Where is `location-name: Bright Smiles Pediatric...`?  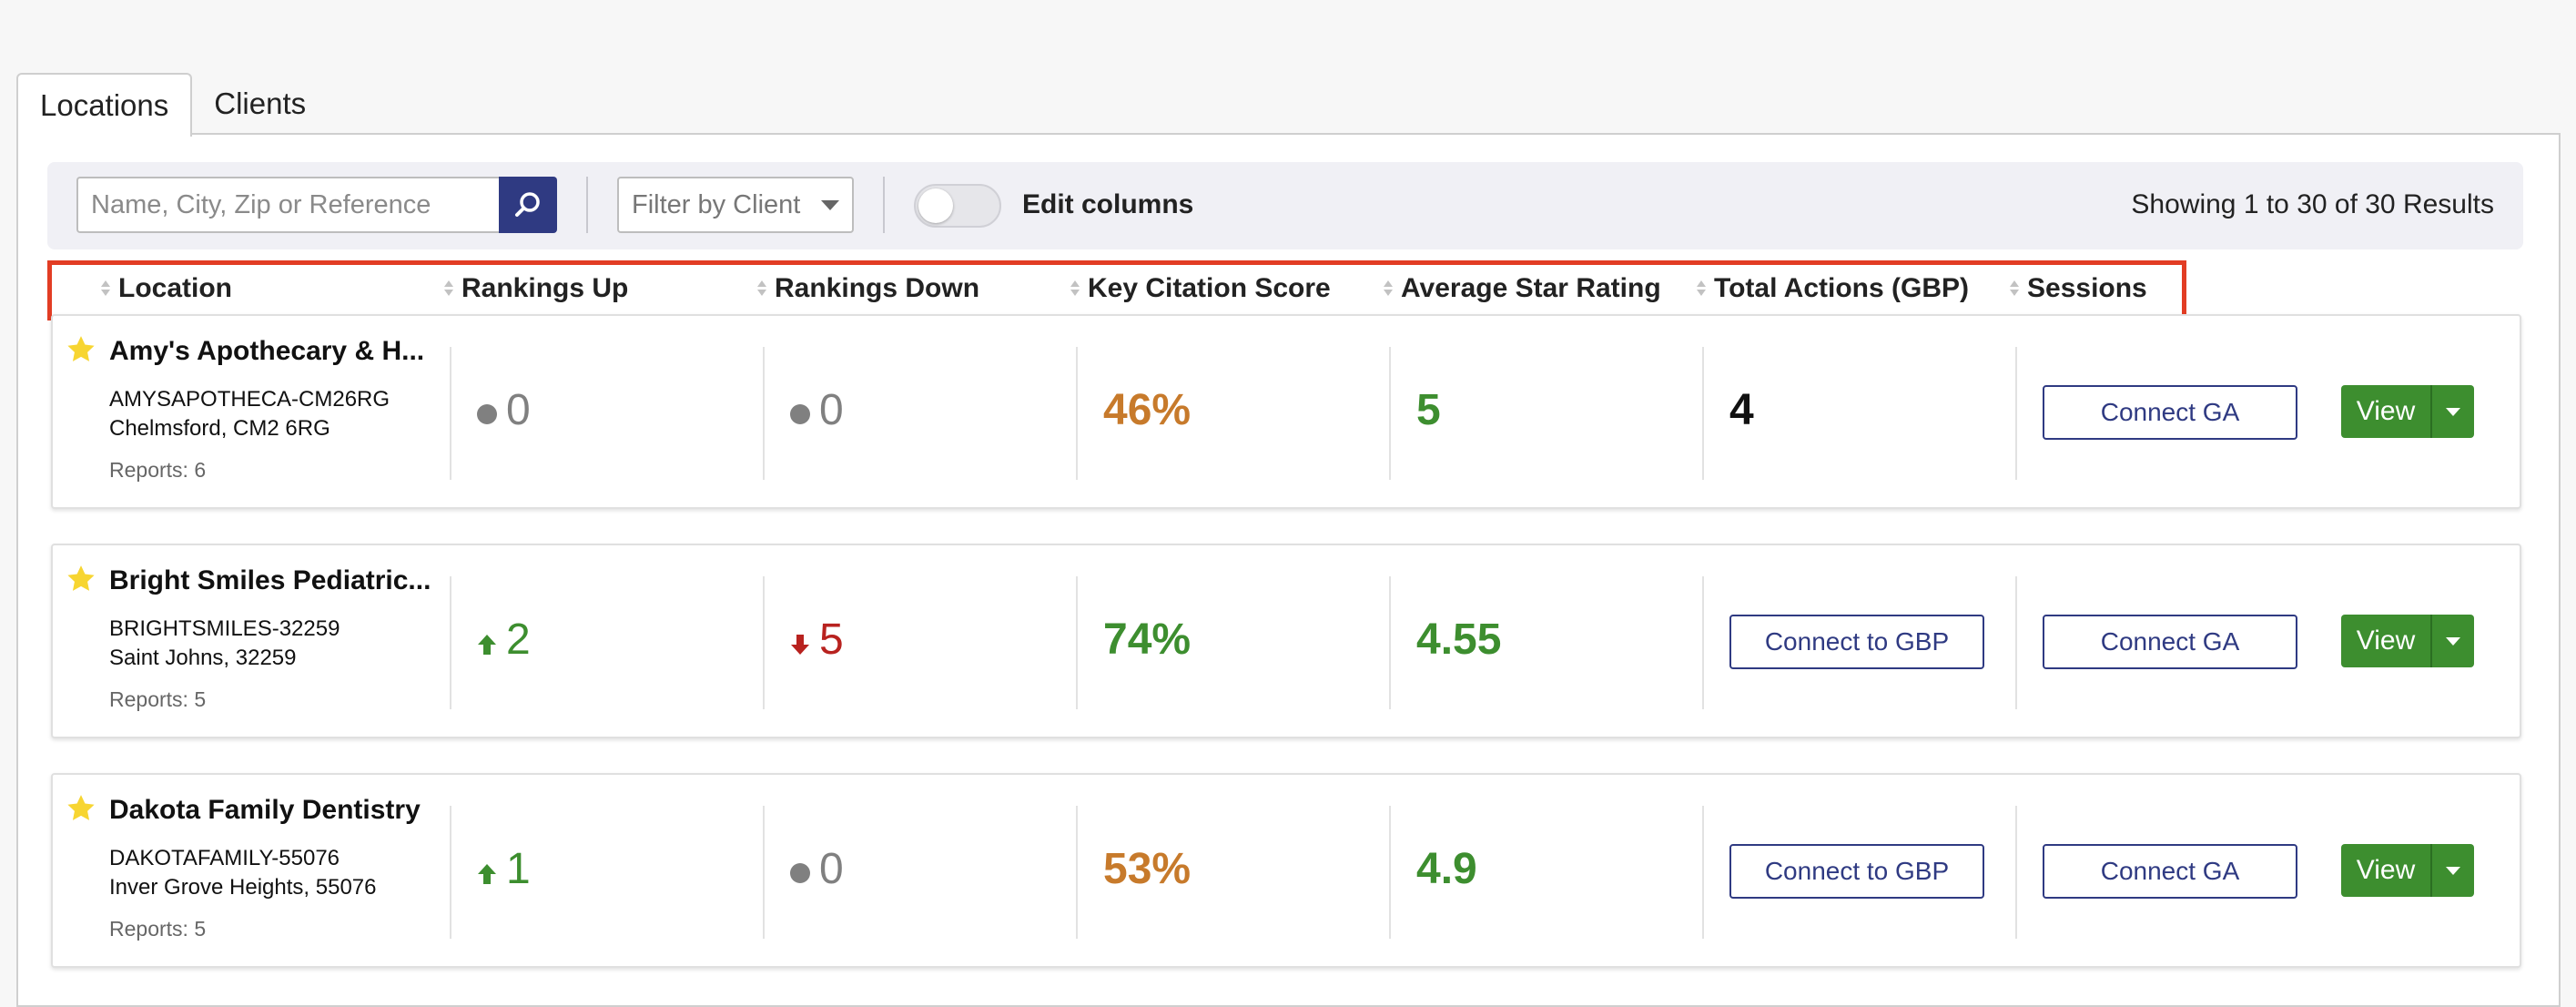
location-name: Bright Smiles Pediatric... is located at coordinates (270, 580).